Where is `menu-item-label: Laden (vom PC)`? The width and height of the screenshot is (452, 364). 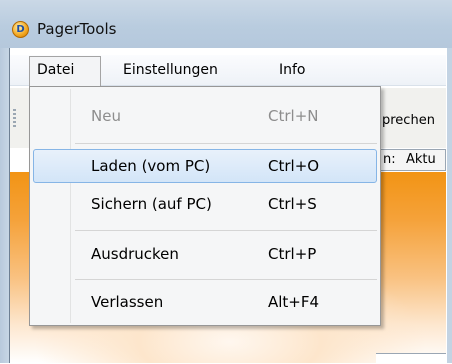
menu-item-label: Laden (vom PC) is located at coordinates (151, 166).